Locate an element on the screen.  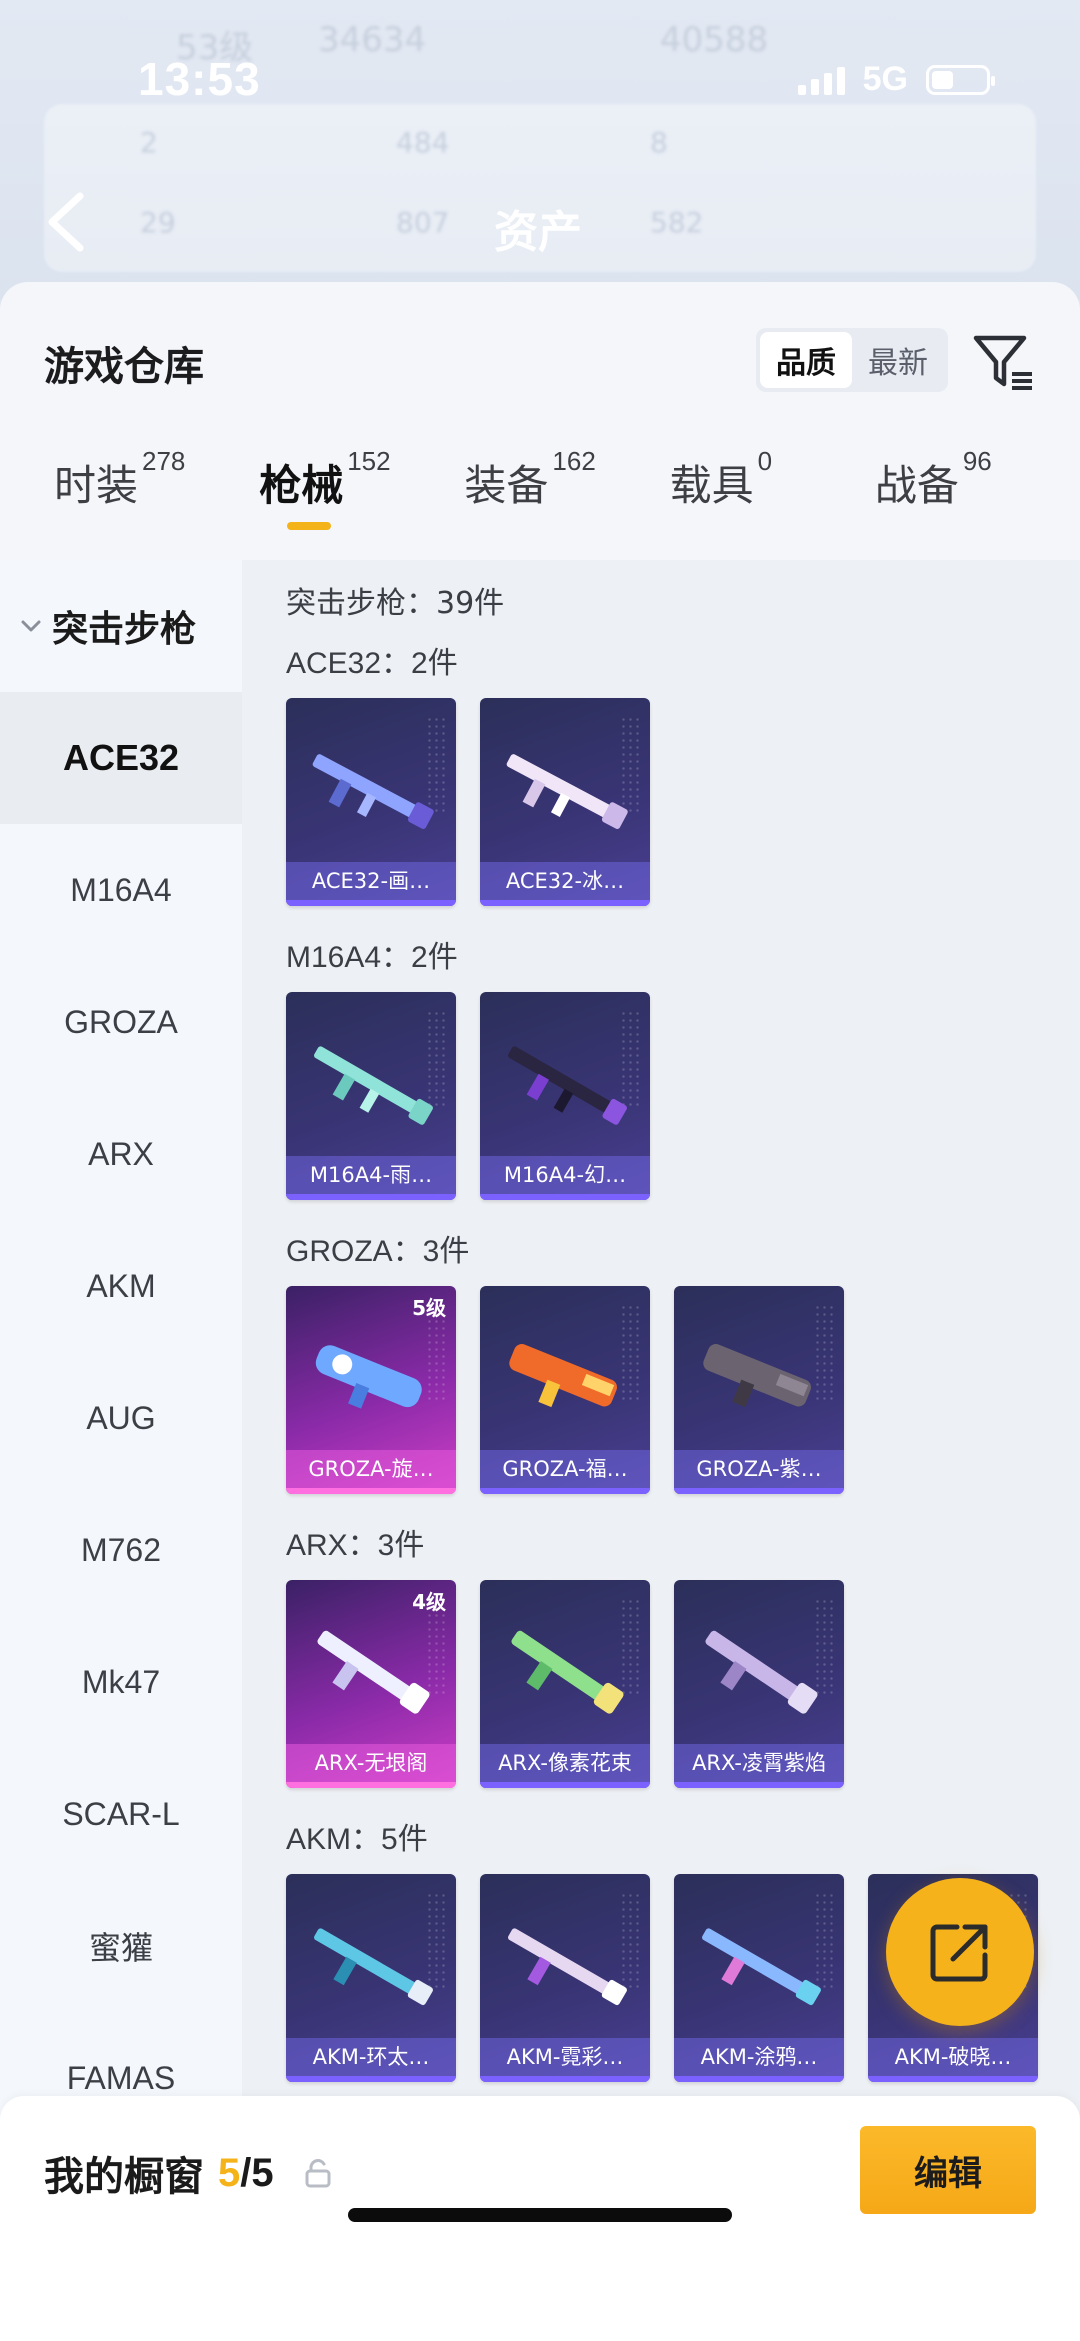
status-time: 13:53 is located at coordinates (199, 79).